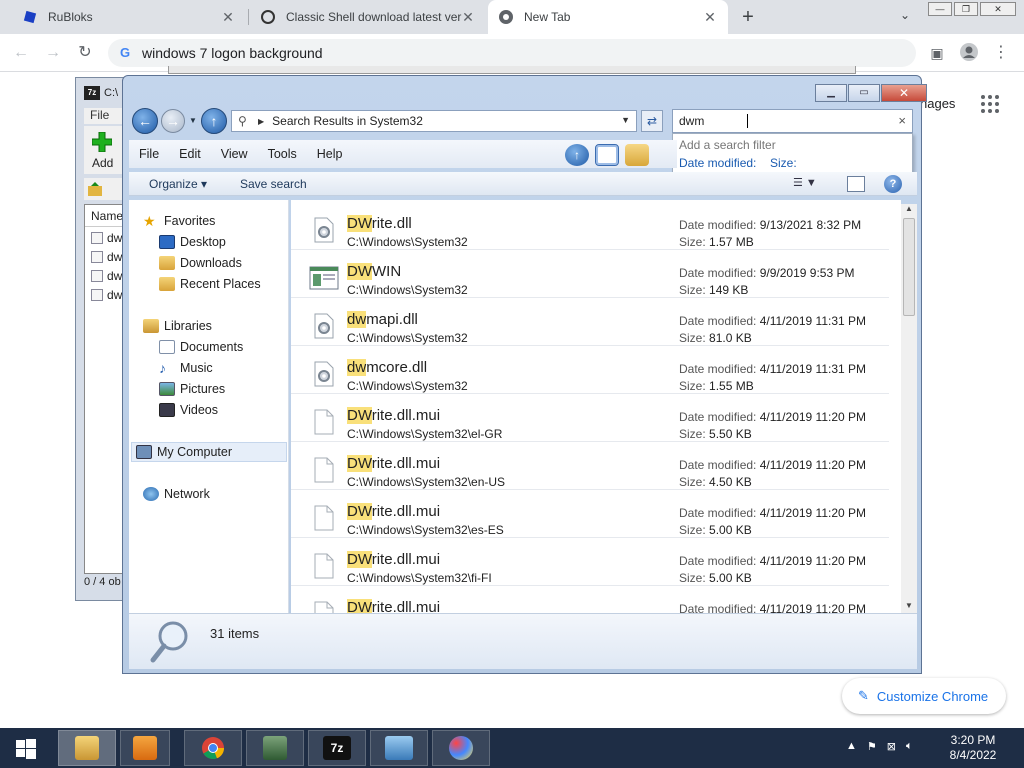  What do you see at coordinates (637, 155) in the screenshot?
I see `folder-options-icon` at bounding box center [637, 155].